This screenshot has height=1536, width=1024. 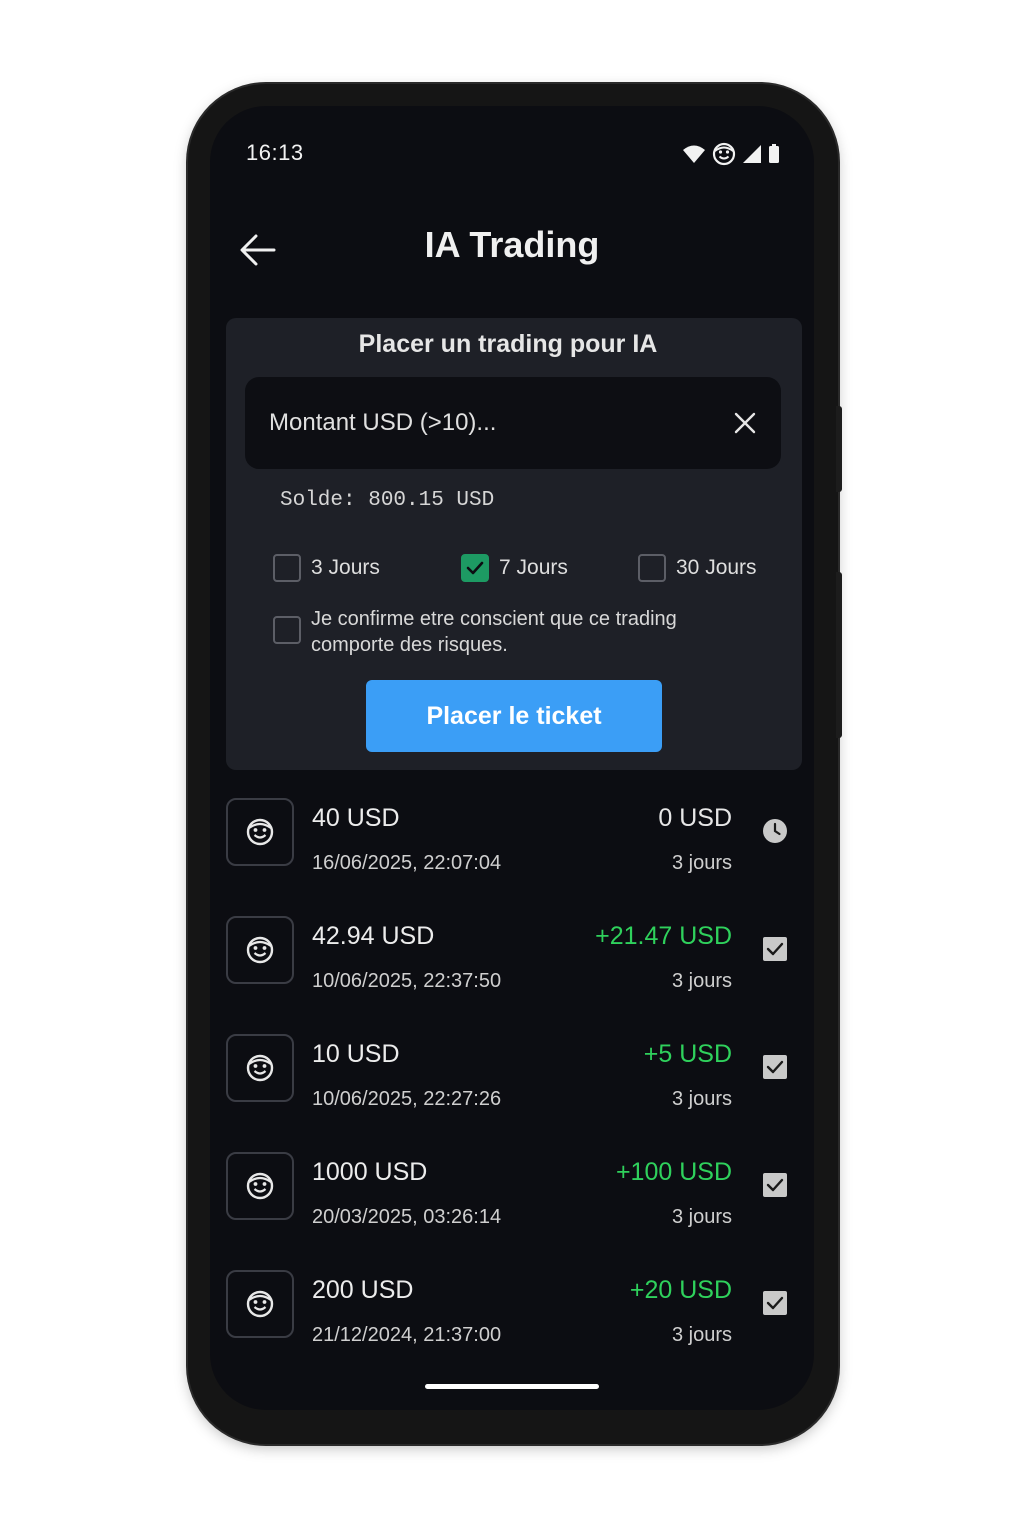 What do you see at coordinates (356, 818) in the screenshot?
I see `trade-amount: 40 USD` at bounding box center [356, 818].